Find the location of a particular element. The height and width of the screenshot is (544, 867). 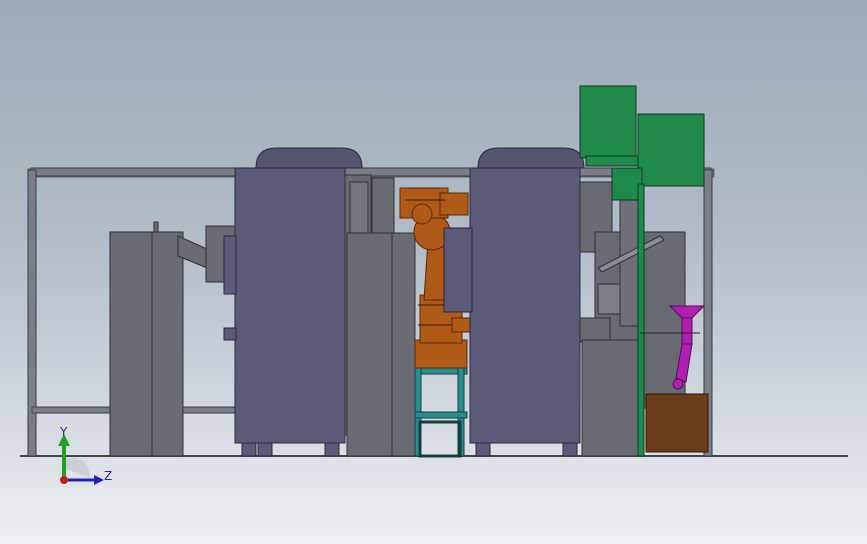

z-axis-label: Z is located at coordinates (108, 476).